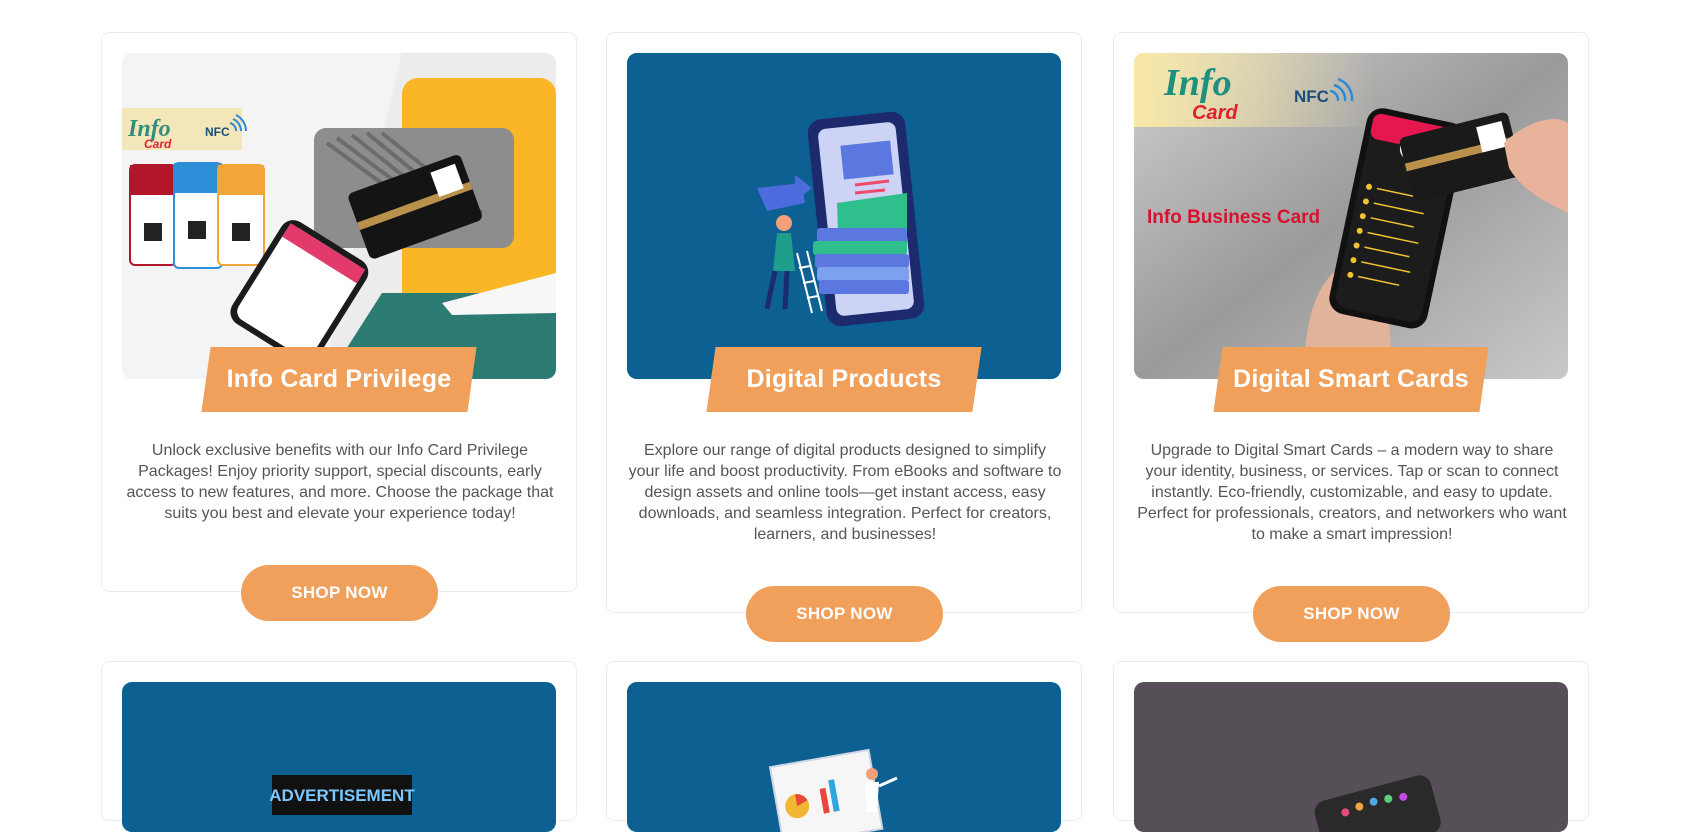 The width and height of the screenshot is (1704, 832). What do you see at coordinates (1197, 83) in the screenshot?
I see `logo-info-text: Info` at bounding box center [1197, 83].